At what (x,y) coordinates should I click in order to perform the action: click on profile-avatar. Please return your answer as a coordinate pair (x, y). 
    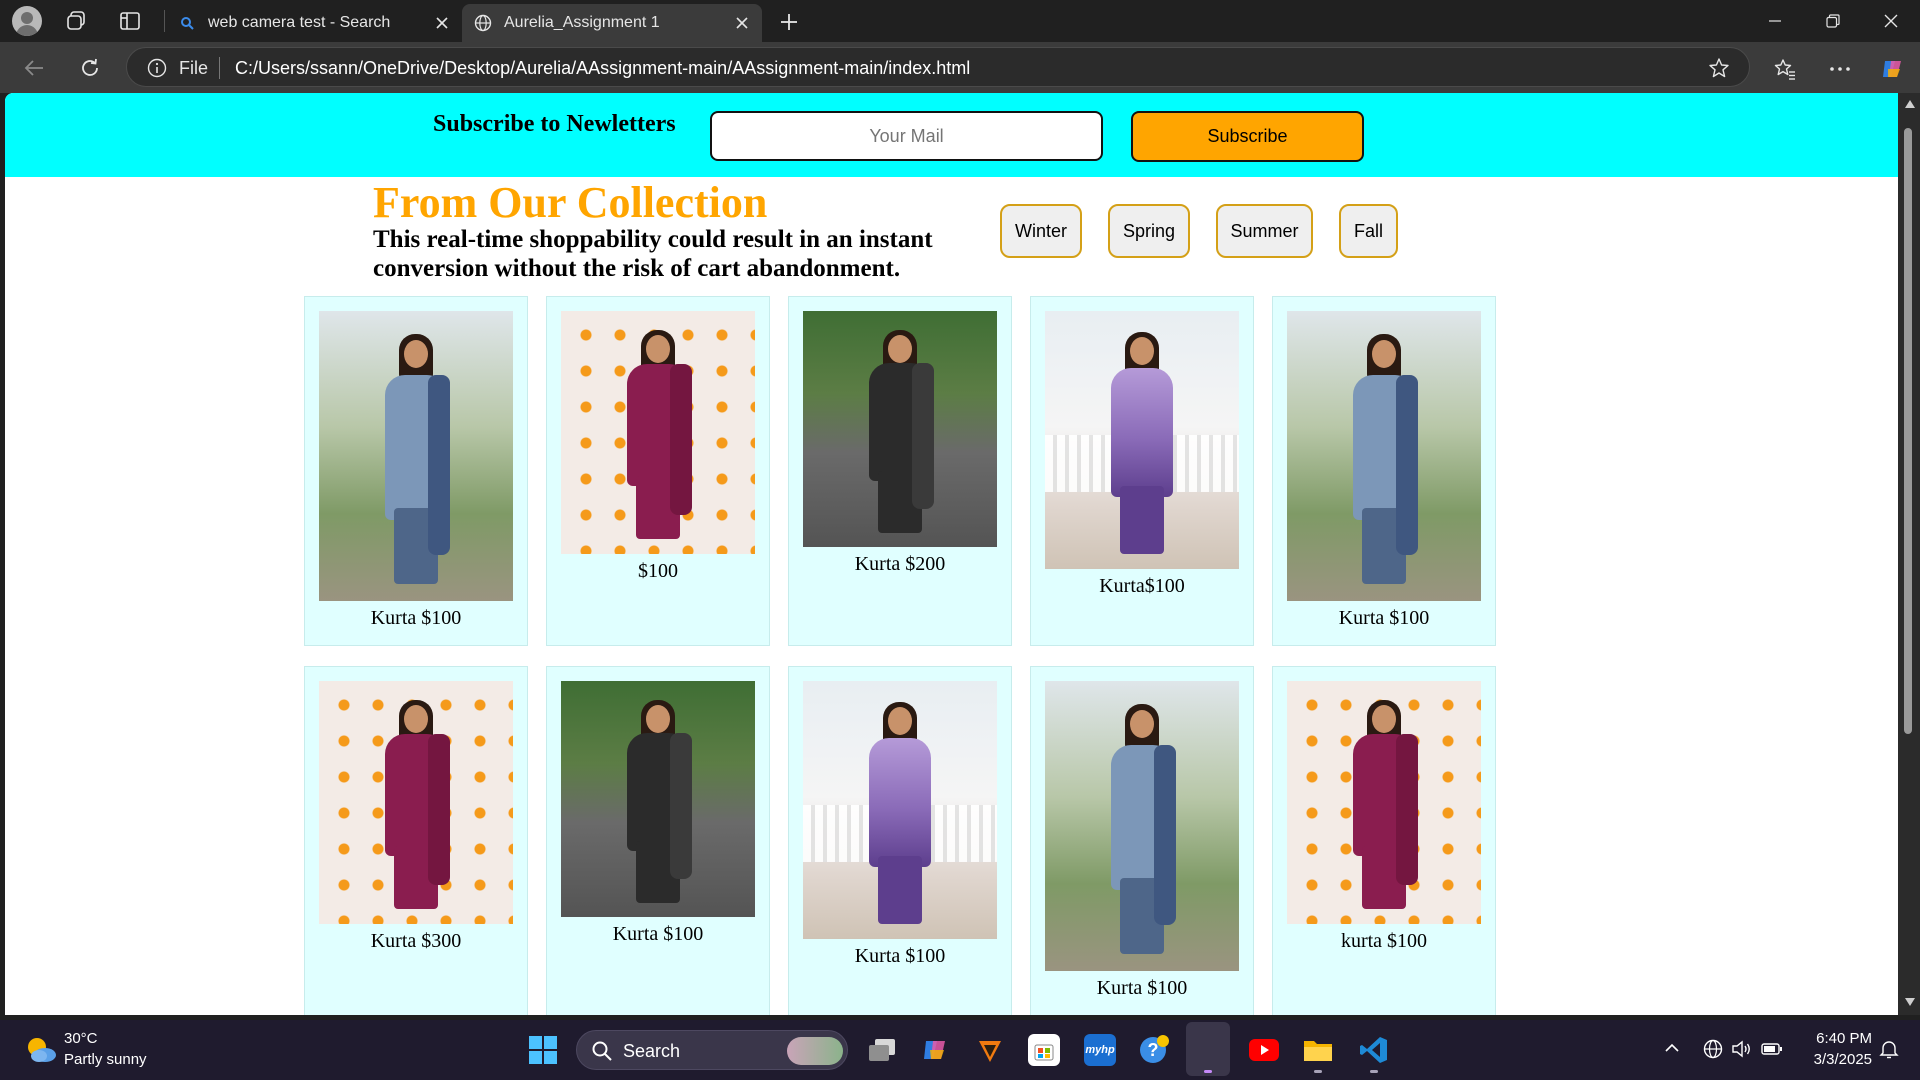
    Looking at the image, I should click on (27, 21).